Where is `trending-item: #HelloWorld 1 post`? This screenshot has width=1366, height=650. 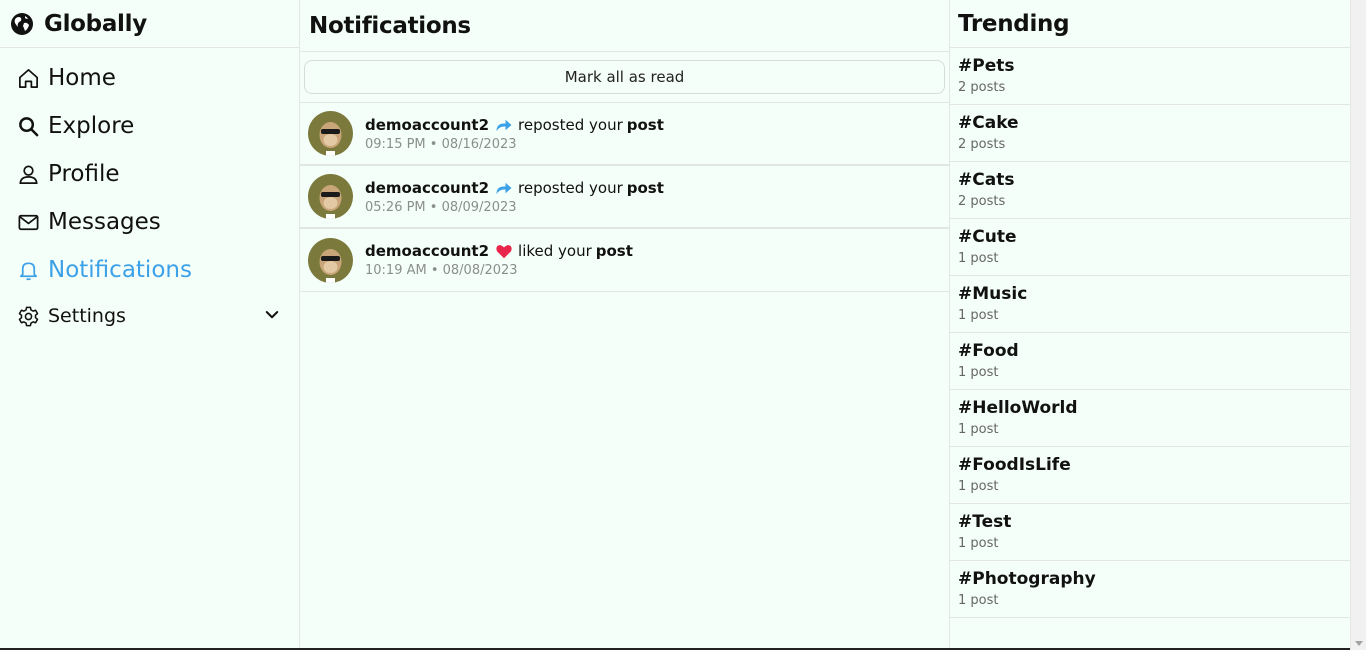 trending-item: #HelloWorld 1 post is located at coordinates (1150, 418).